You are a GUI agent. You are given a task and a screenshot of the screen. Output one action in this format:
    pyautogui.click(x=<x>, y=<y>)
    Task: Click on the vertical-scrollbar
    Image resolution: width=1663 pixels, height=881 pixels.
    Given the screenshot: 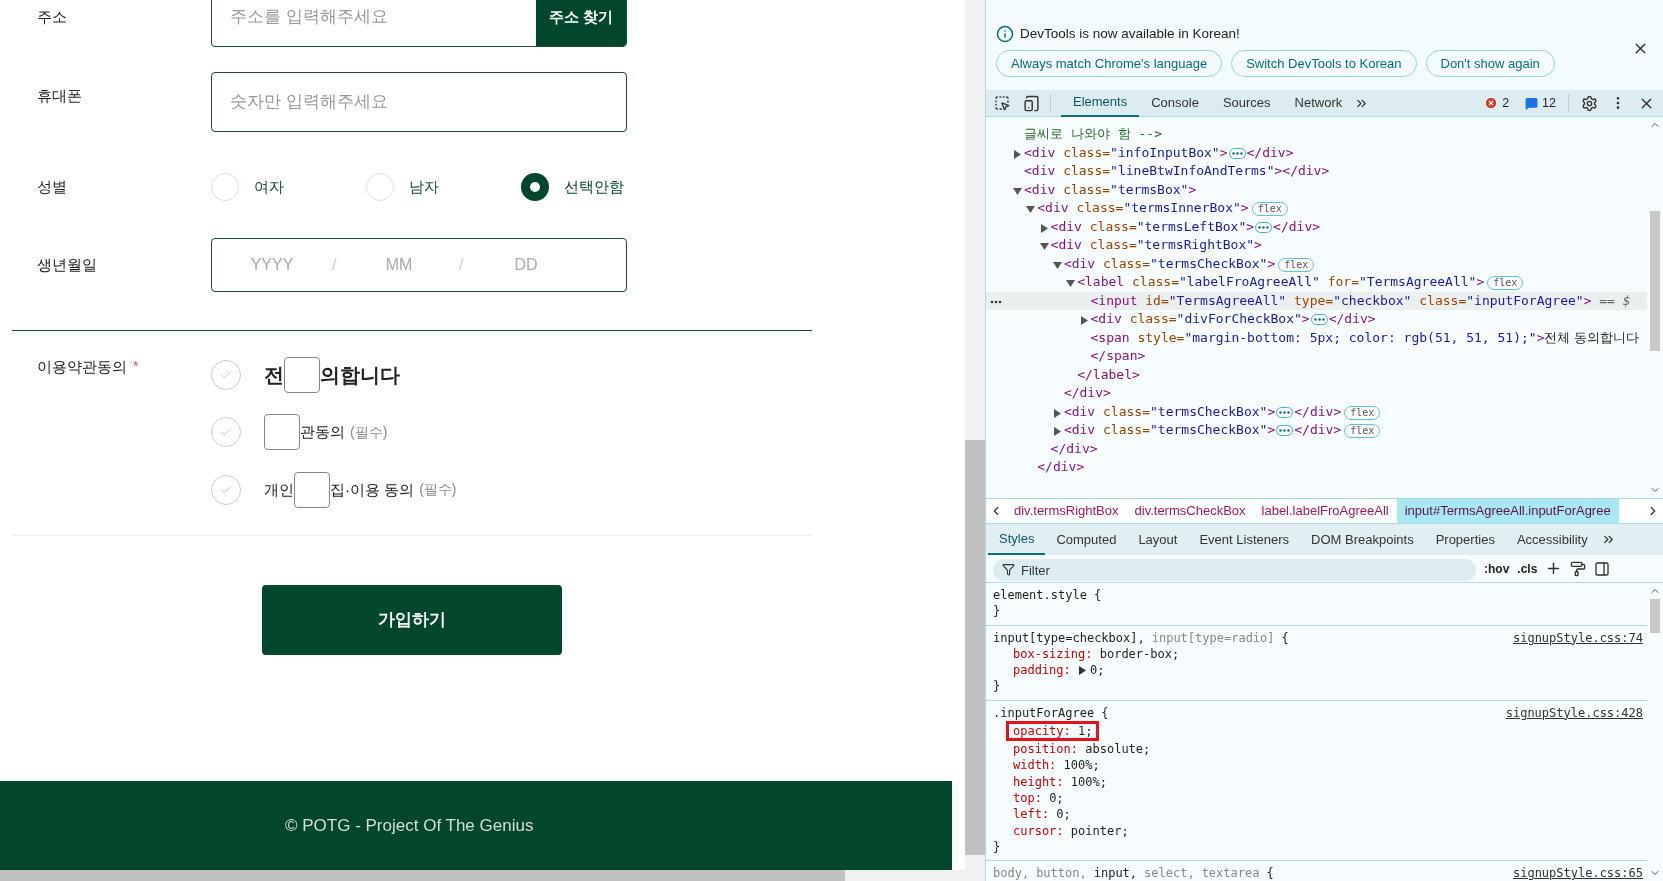 What is the action you would take?
    pyautogui.click(x=975, y=440)
    